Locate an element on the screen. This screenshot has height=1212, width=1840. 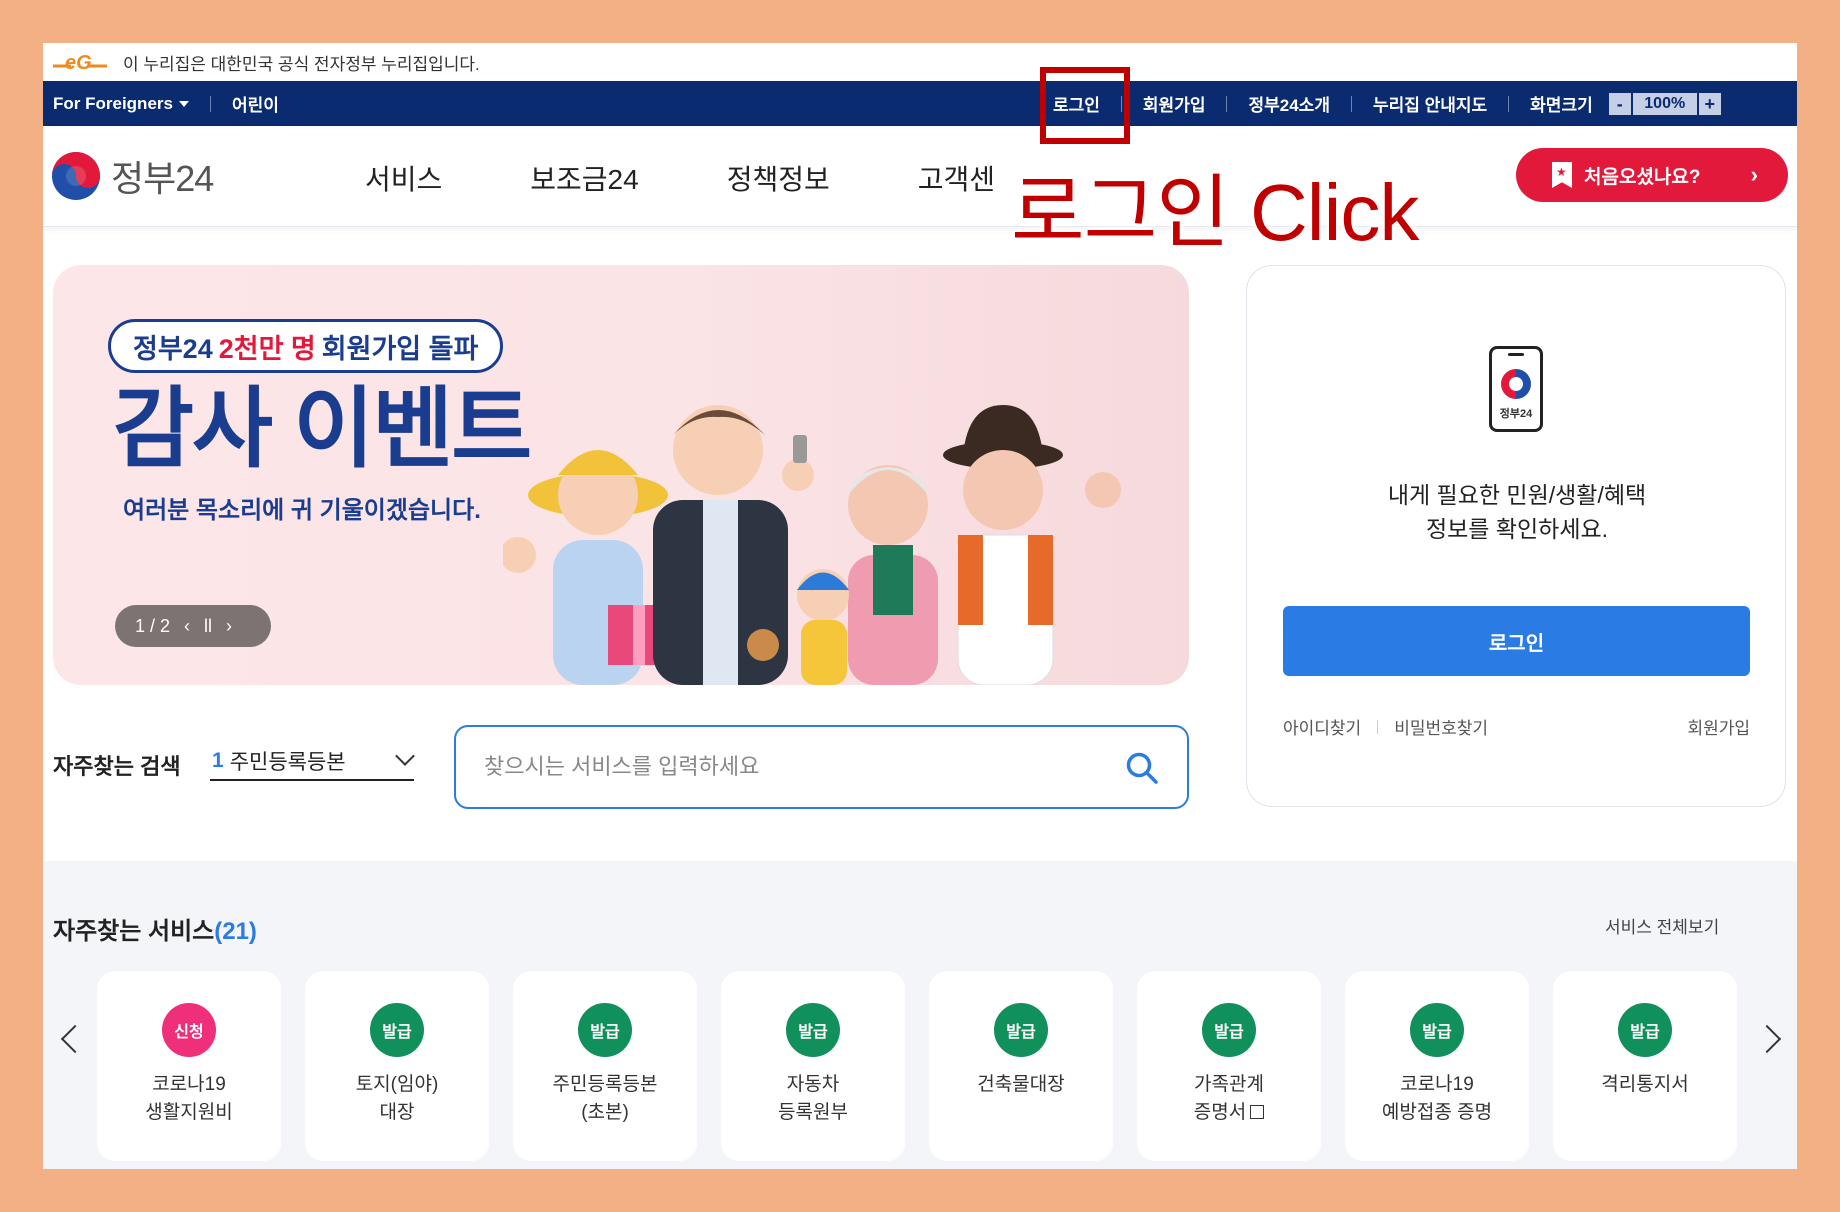
login-message-line2: 정보를 확인하세요. is located at coordinates (1517, 529).